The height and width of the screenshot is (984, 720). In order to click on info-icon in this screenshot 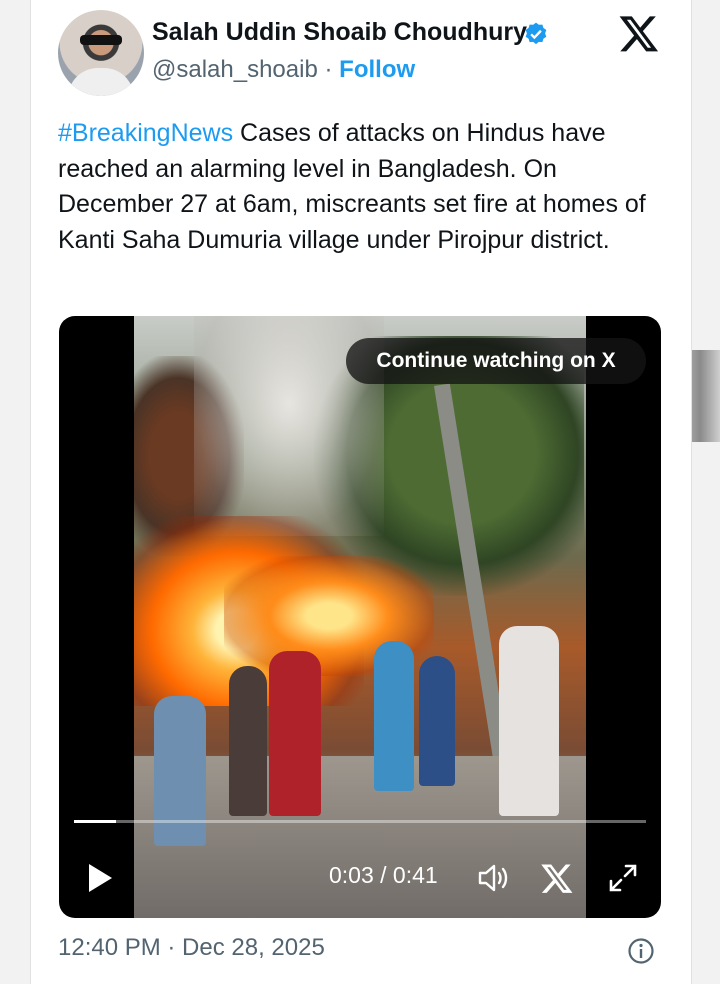, I will do `click(641, 951)`.